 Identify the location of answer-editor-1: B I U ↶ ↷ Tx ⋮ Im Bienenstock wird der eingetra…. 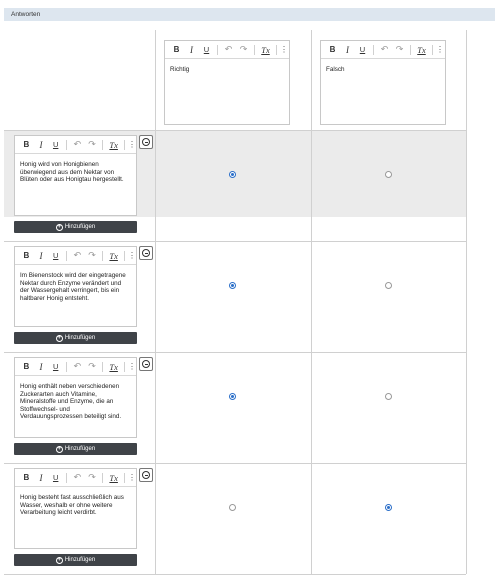
(75, 286).